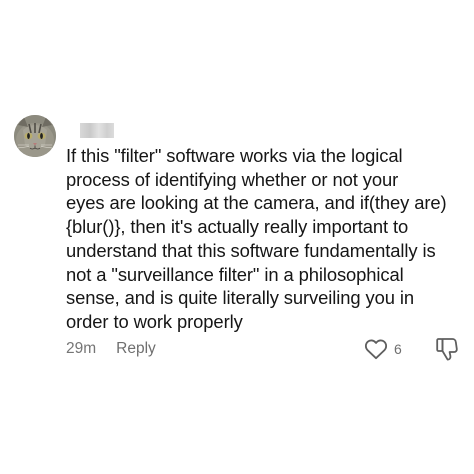  I want to click on reply-button: Reply, so click(136, 349).